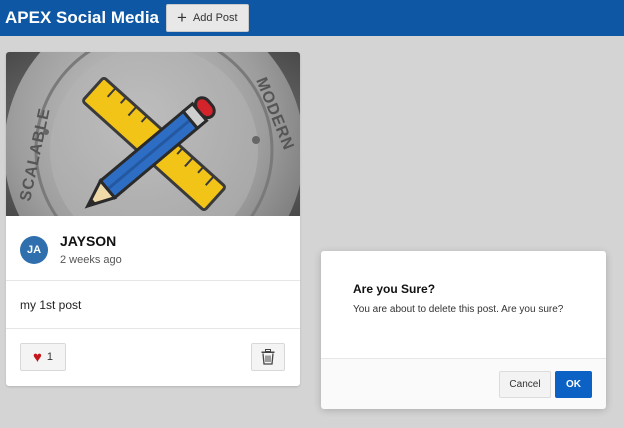 Image resolution: width=624 pixels, height=428 pixels. What do you see at coordinates (215, 18) in the screenshot?
I see `add-post-label: Add Post` at bounding box center [215, 18].